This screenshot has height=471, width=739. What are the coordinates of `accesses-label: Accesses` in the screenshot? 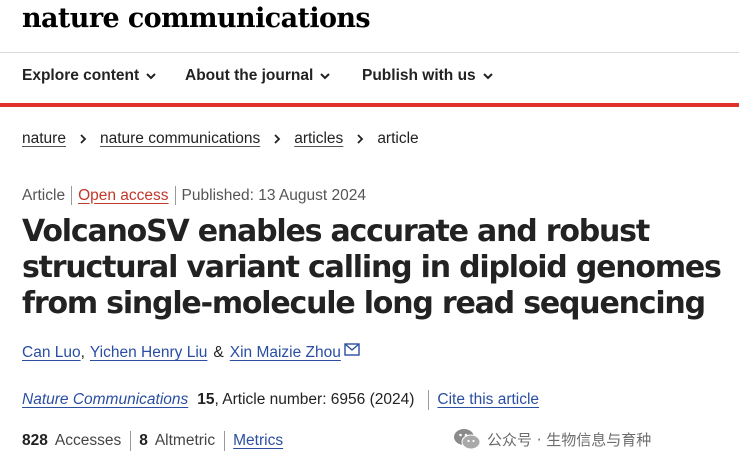 It's located at (88, 440).